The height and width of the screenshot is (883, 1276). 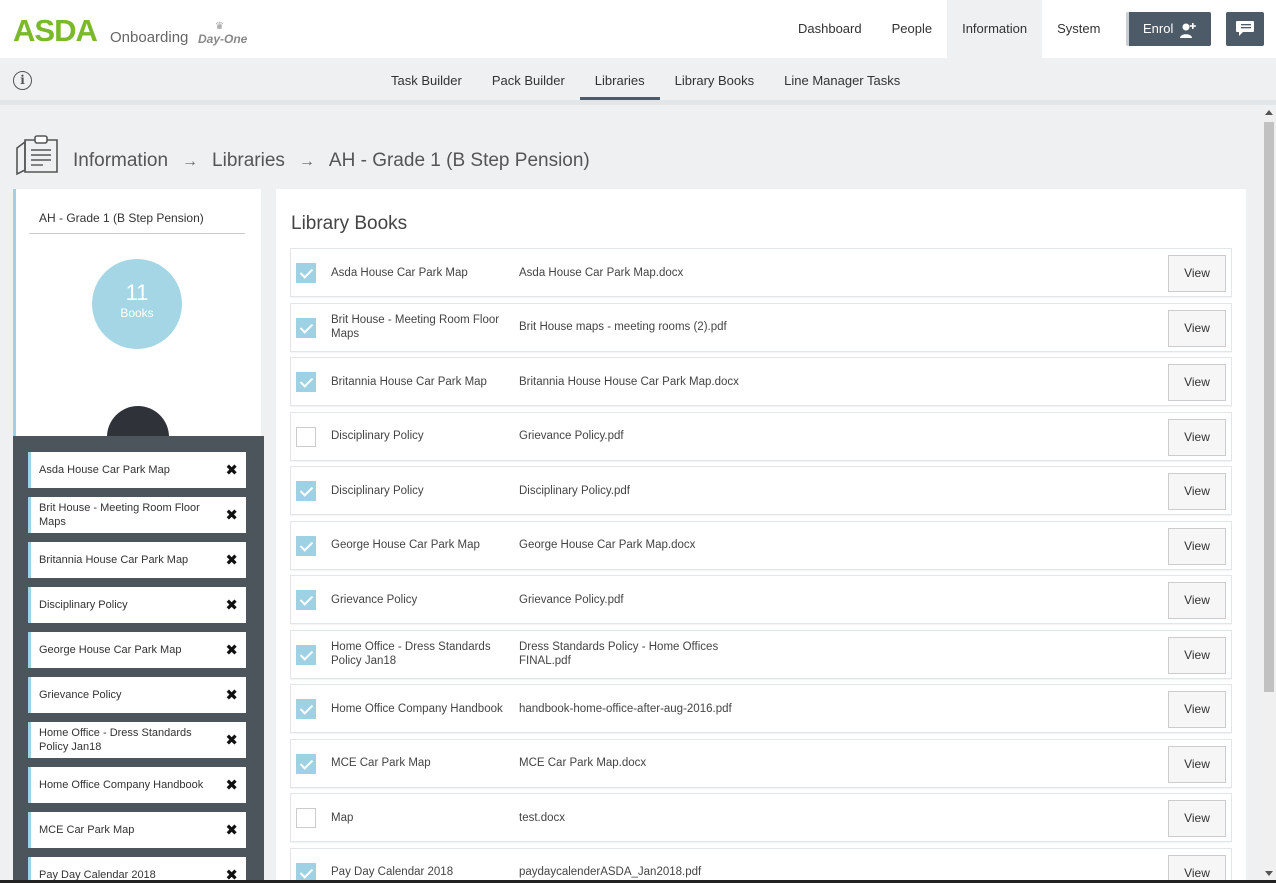 What do you see at coordinates (420, 872) in the screenshot?
I see `book-name: Pay Day Calendar 2018` at bounding box center [420, 872].